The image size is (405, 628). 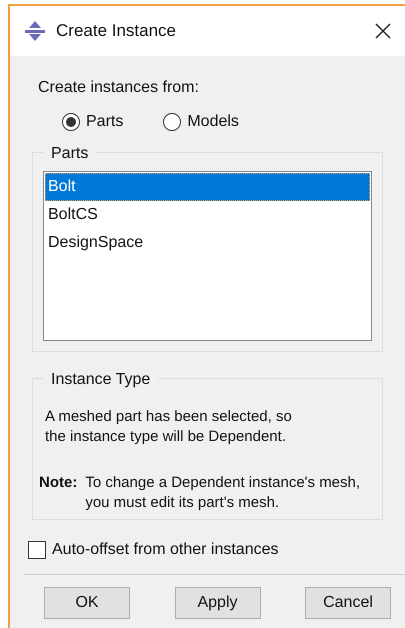 I want to click on radio-option: Models, so click(x=201, y=122).